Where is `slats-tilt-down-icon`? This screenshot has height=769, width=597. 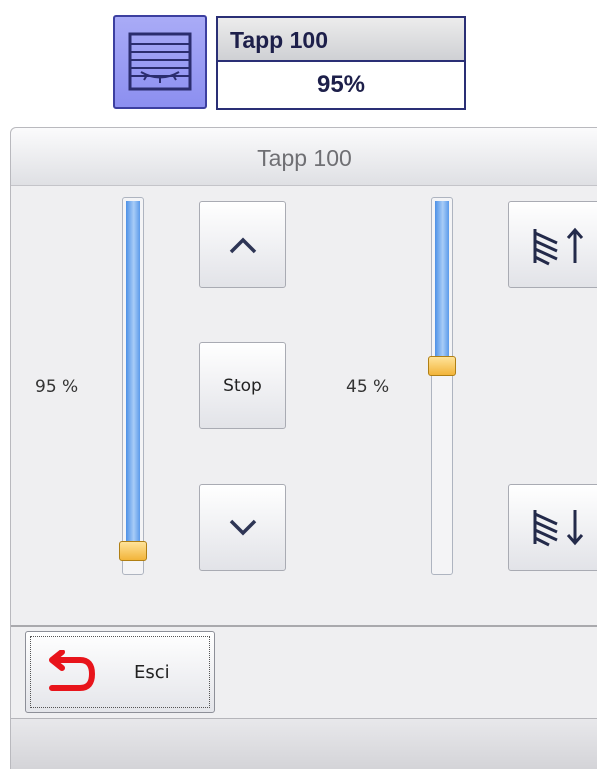 slats-tilt-down-icon is located at coordinates (558, 527).